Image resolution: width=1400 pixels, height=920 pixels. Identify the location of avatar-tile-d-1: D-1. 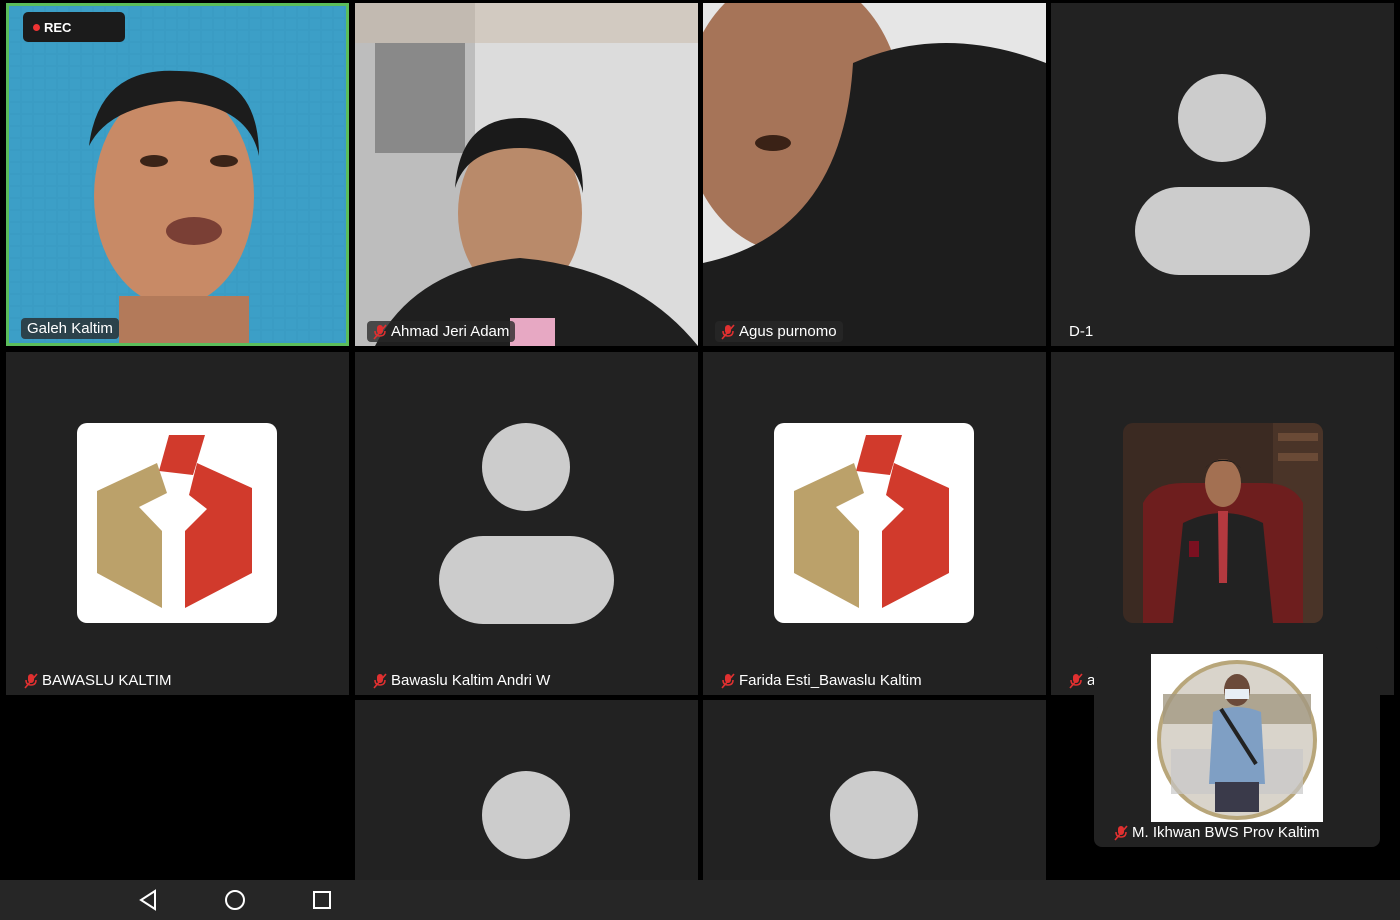
(1222, 174).